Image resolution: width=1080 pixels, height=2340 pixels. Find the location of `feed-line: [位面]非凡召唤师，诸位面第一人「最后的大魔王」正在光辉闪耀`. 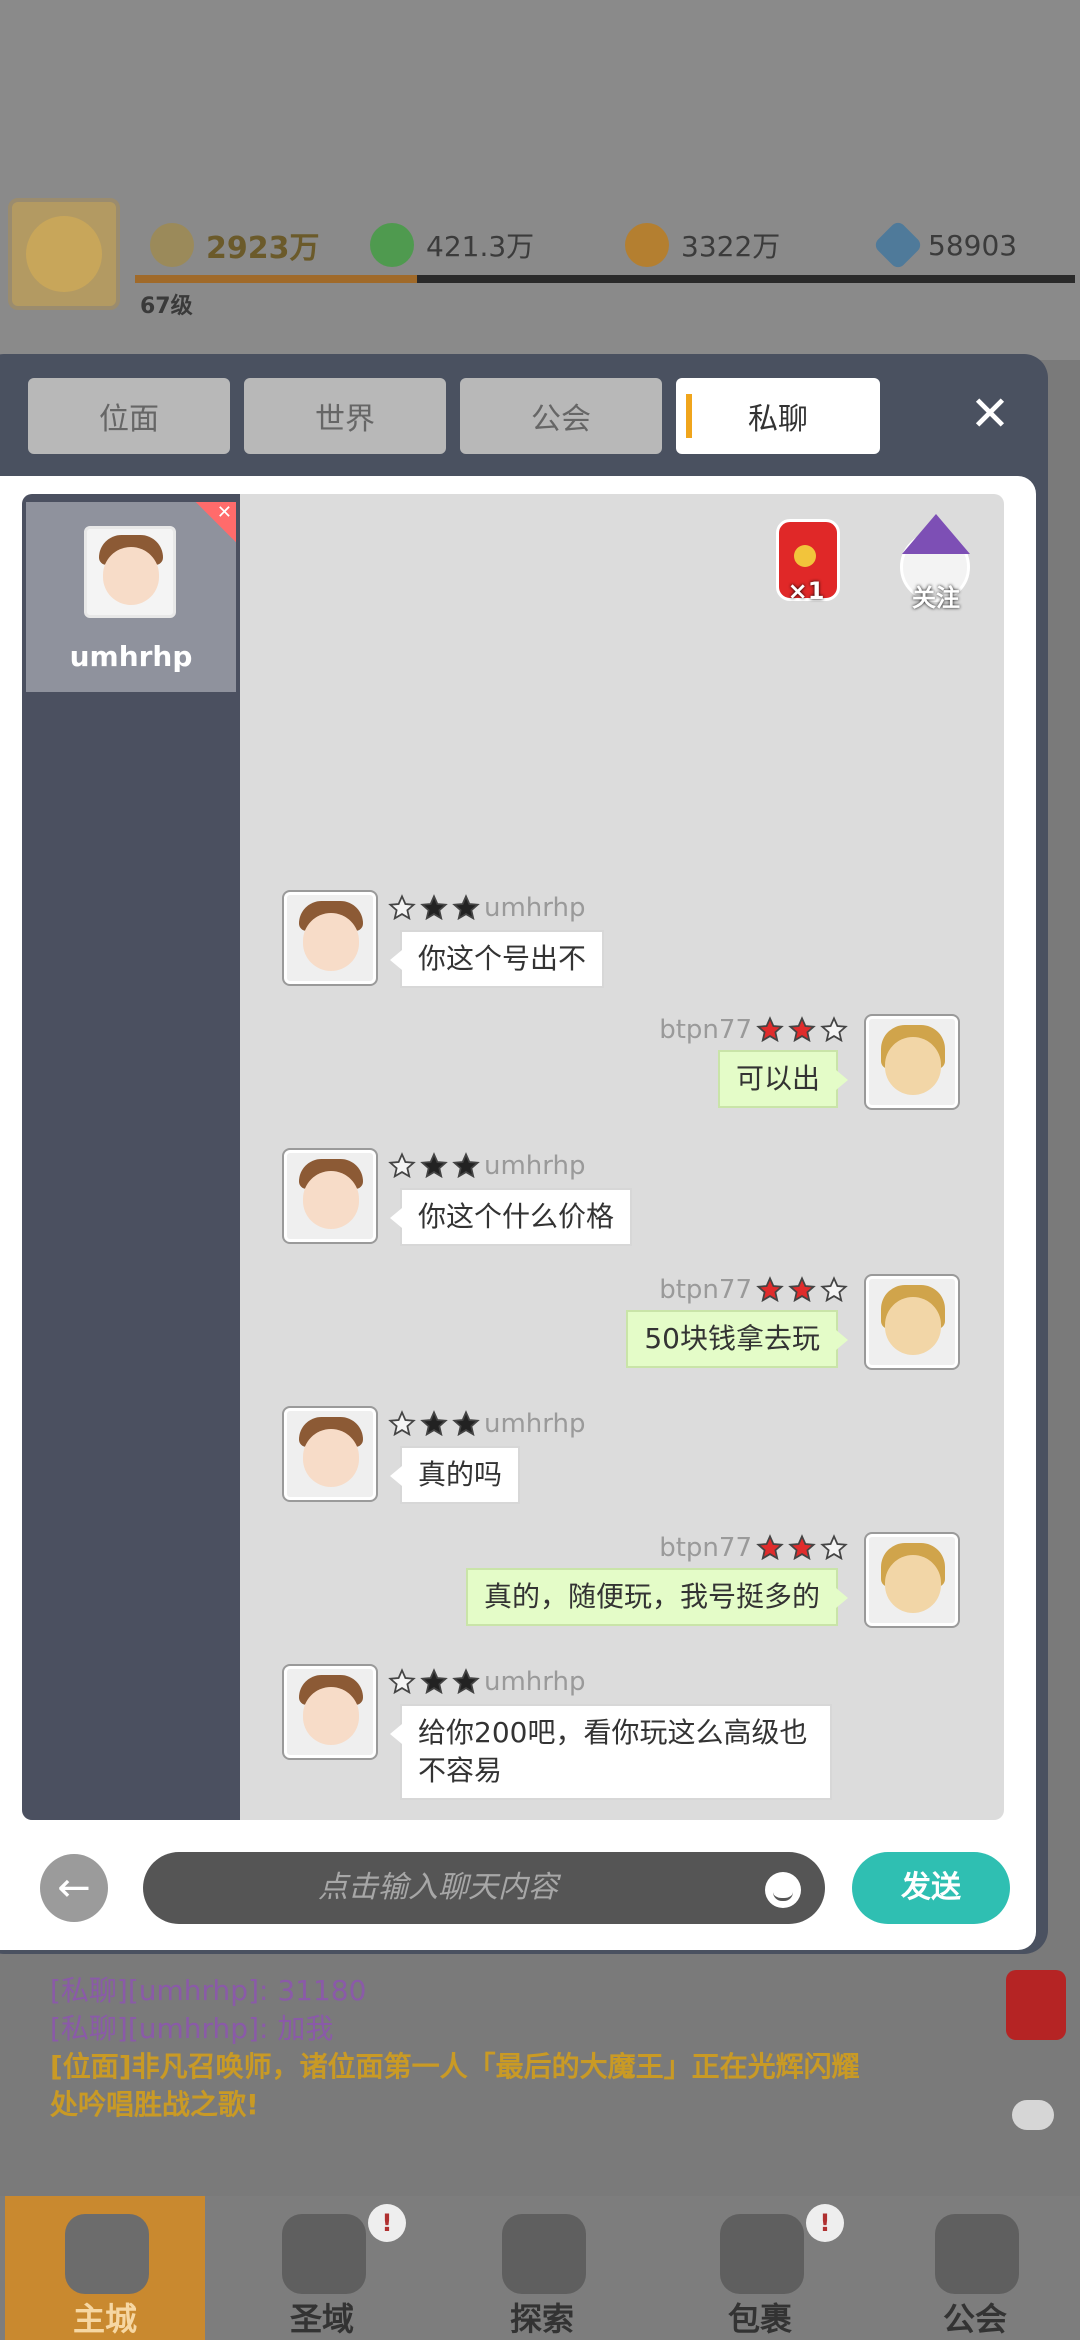

feed-line: [位面]非凡召唤师，诸位面第一人「最后的大魔王」正在光辉闪耀 is located at coordinates (455, 2066).